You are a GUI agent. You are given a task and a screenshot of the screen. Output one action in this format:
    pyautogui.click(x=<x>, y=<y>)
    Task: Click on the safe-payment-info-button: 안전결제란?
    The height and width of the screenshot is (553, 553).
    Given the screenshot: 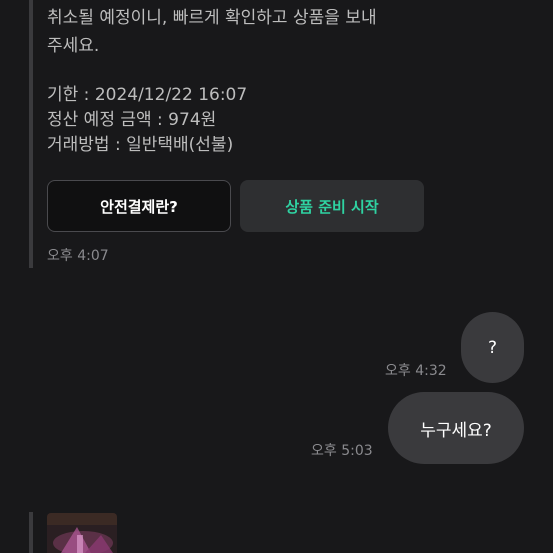 What is the action you would take?
    pyautogui.click(x=139, y=206)
    